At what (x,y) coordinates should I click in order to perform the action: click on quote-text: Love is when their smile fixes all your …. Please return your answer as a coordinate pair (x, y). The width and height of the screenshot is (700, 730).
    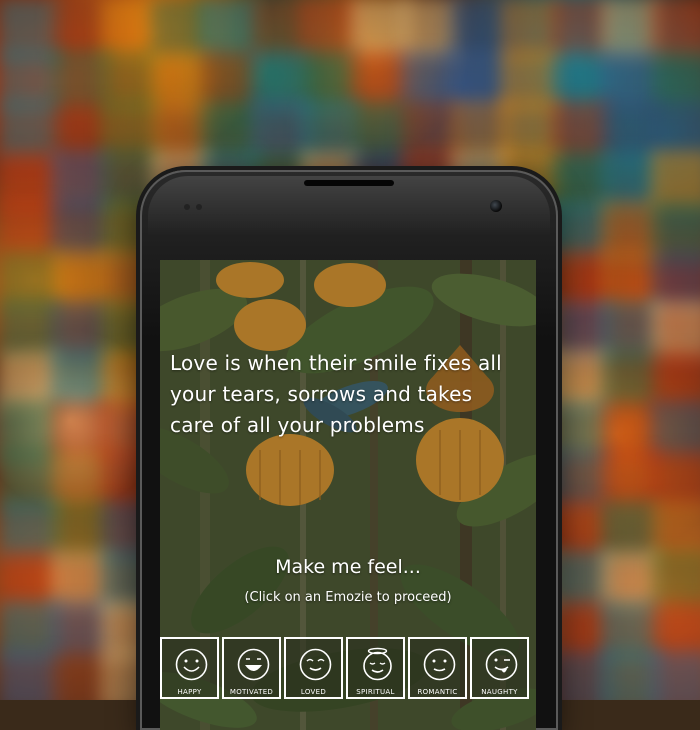
    Looking at the image, I should click on (350, 394).